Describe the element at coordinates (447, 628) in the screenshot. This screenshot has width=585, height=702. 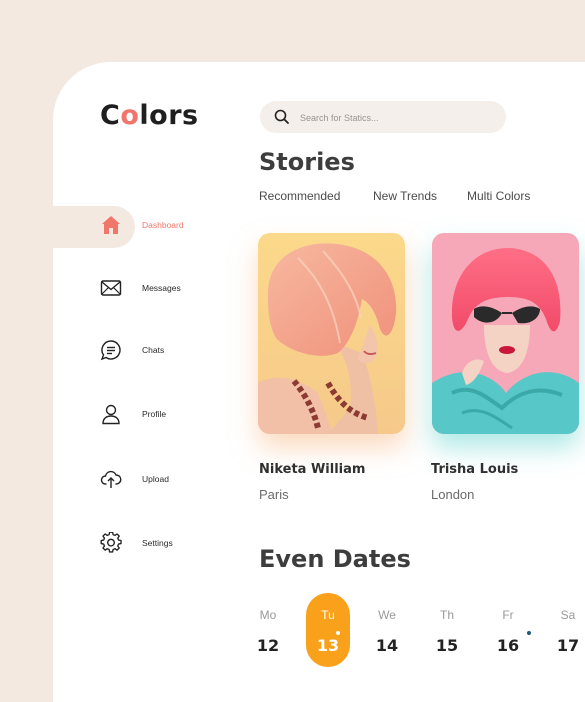
I see `day-thursday: Th 15` at that location.